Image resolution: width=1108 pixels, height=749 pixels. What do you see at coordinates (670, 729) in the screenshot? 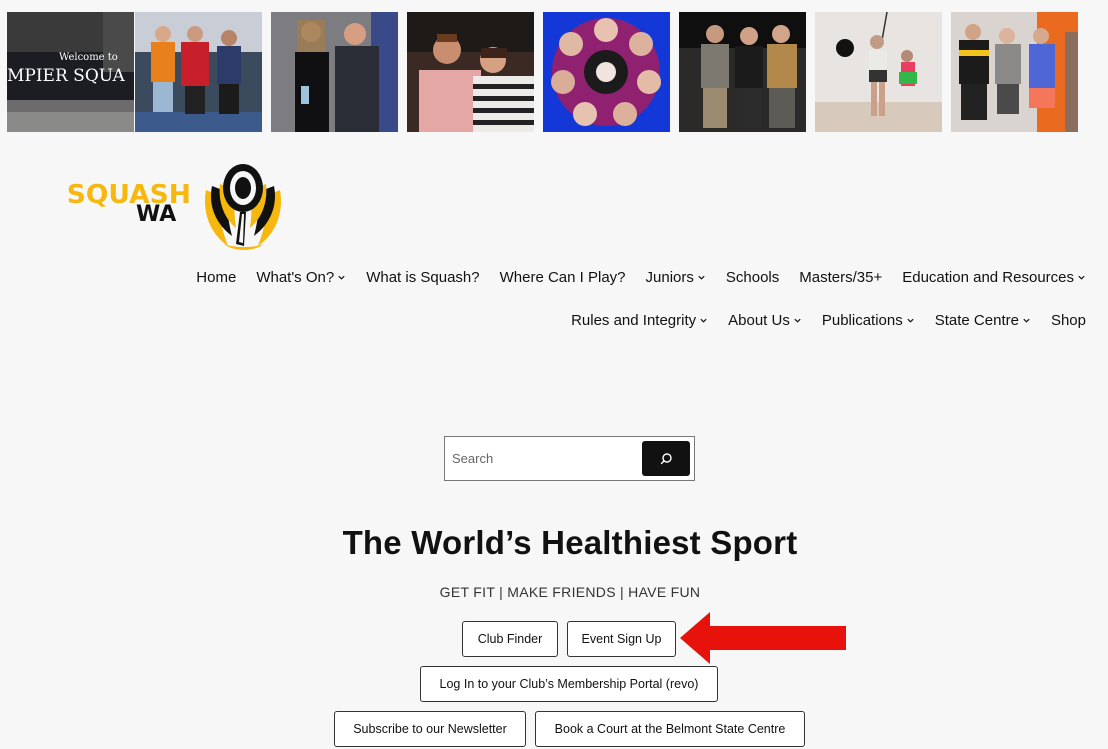
I see `book-court-button: Book a Court at the Belmont State Centre` at bounding box center [670, 729].